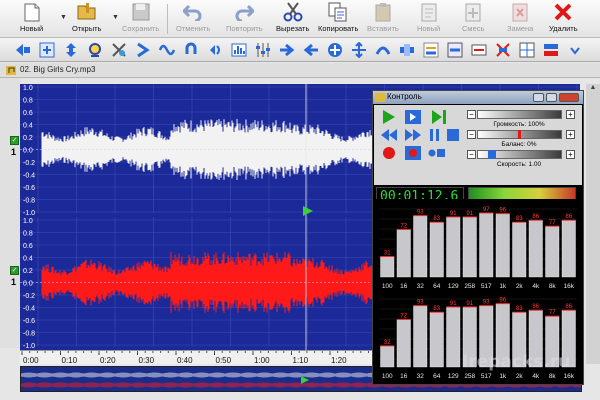 Image resolution: width=600 pixels, height=400 pixels. Describe the element at coordinates (479, 50) in the screenshot. I see `silence-icon` at that location.